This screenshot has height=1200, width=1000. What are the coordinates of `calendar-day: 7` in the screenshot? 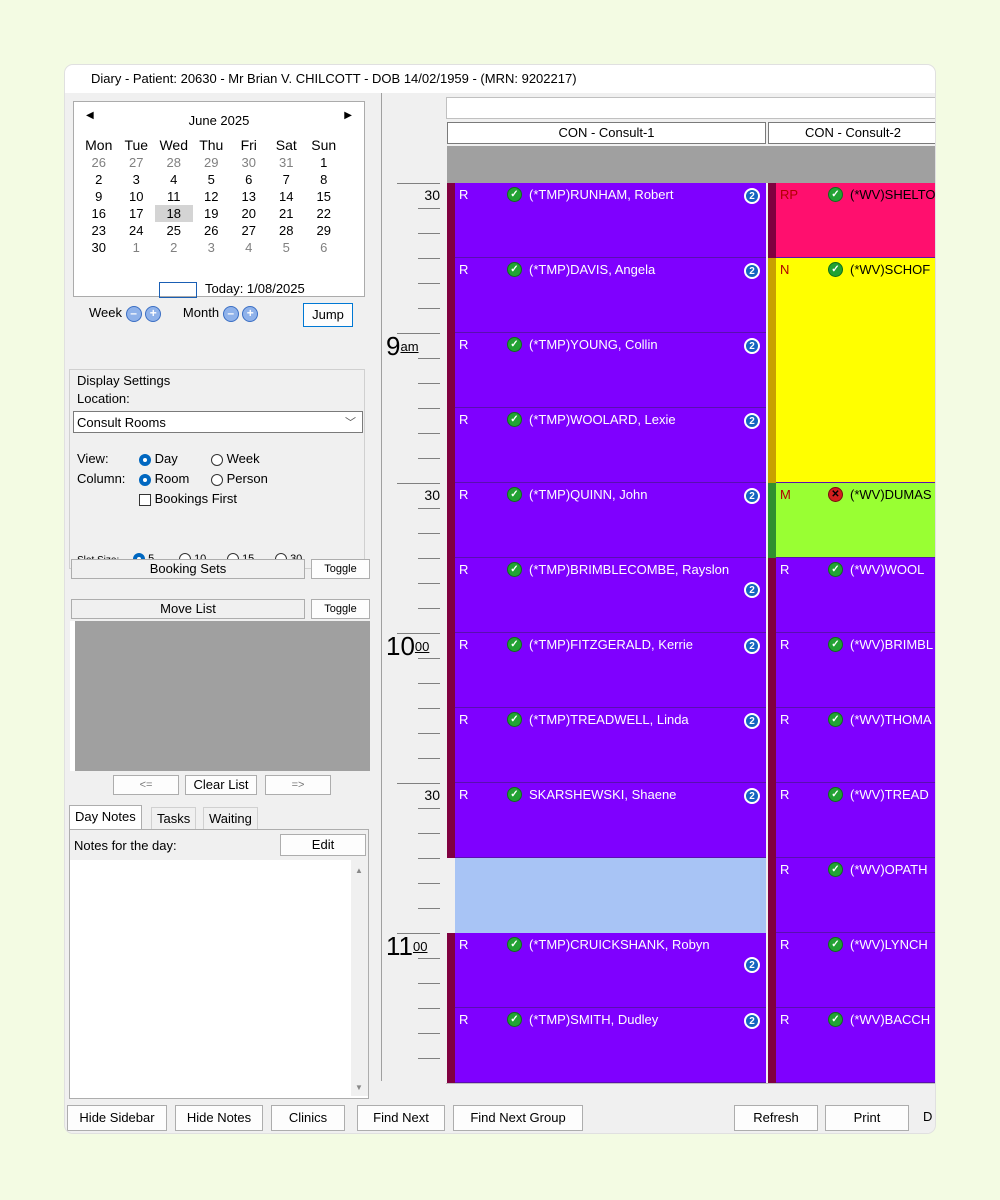 It's located at (287, 179).